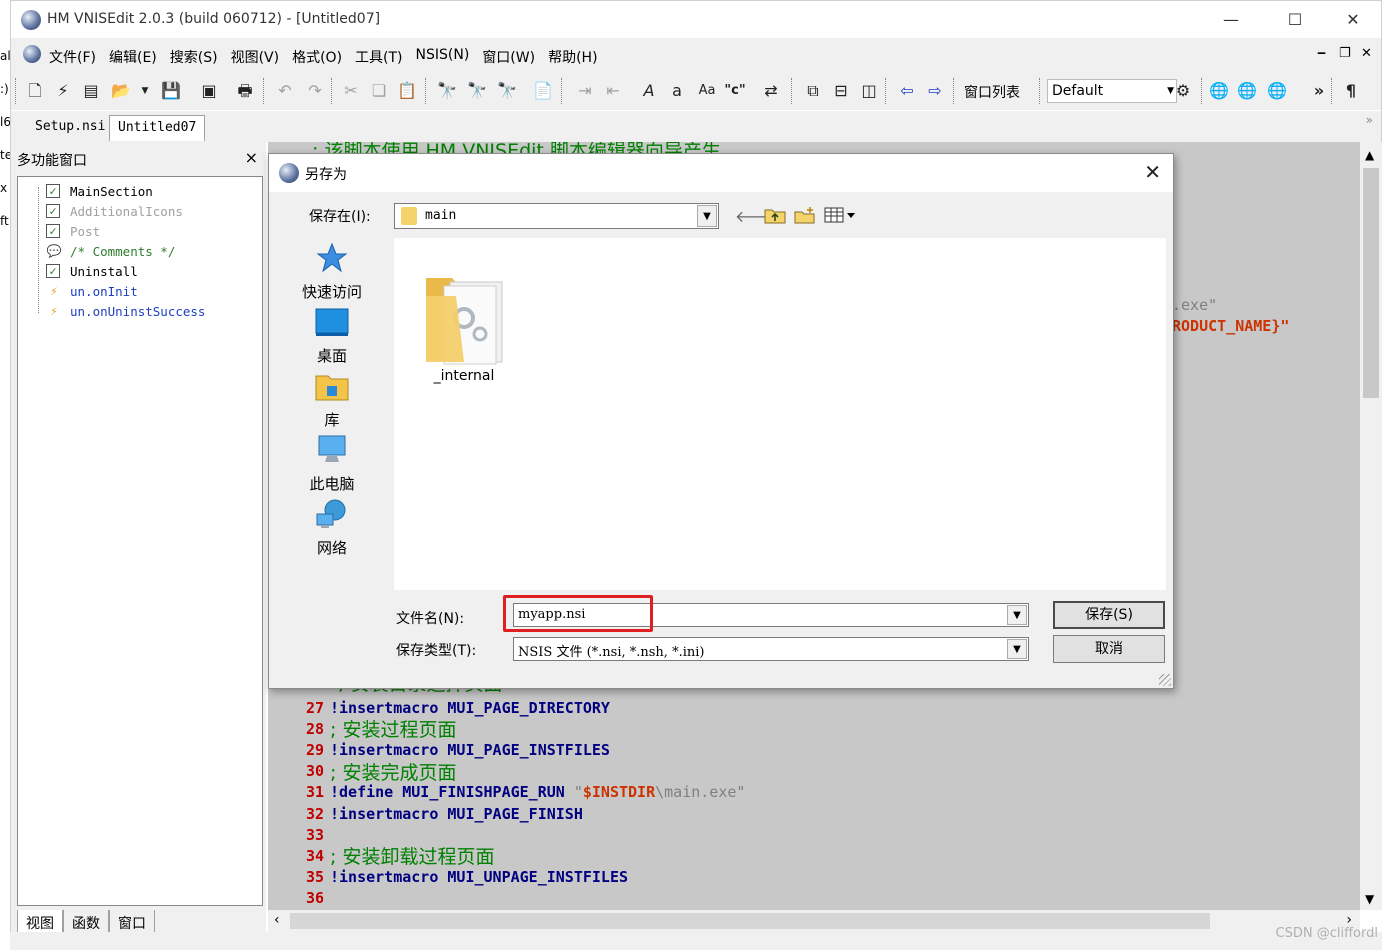 The height and width of the screenshot is (950, 1392). I want to click on find-next-icon: 🔭, so click(477, 91).